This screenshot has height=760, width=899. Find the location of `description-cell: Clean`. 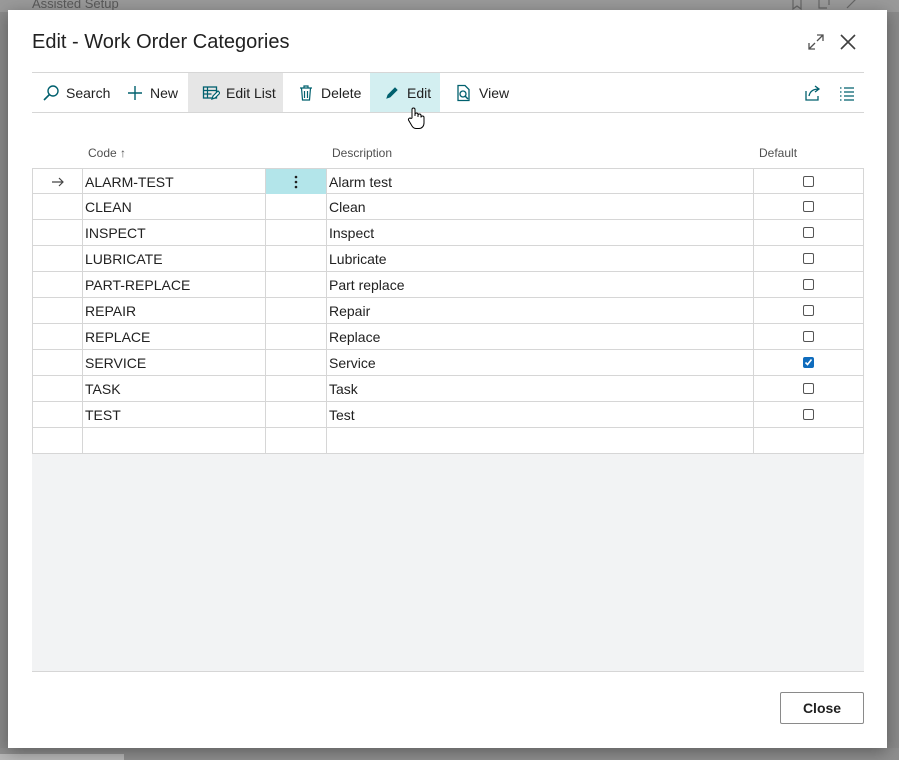

description-cell: Clean is located at coordinates (540, 206).